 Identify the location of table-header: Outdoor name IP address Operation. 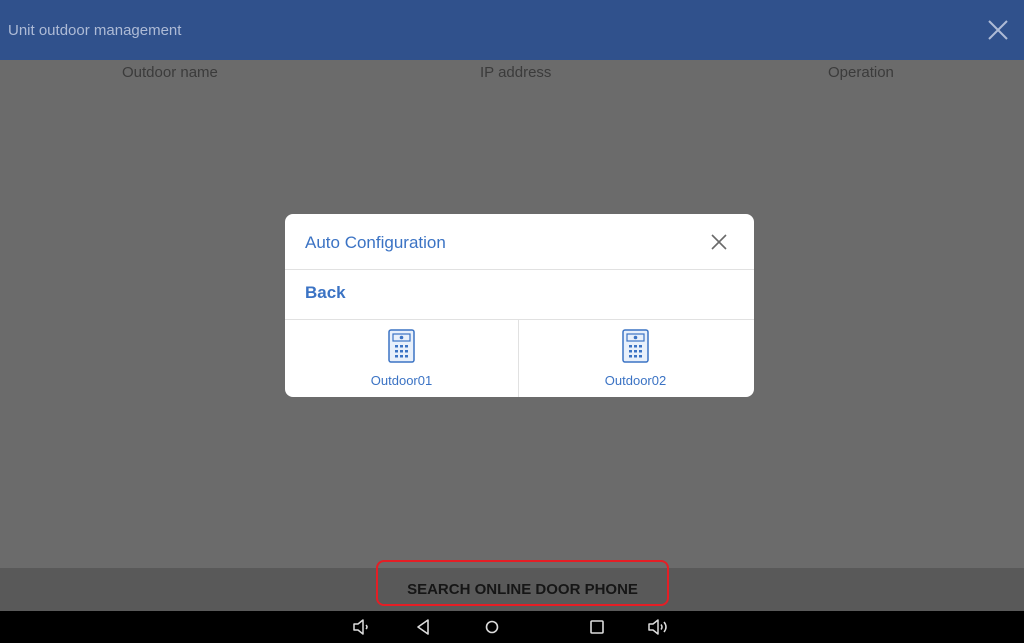
(512, 74).